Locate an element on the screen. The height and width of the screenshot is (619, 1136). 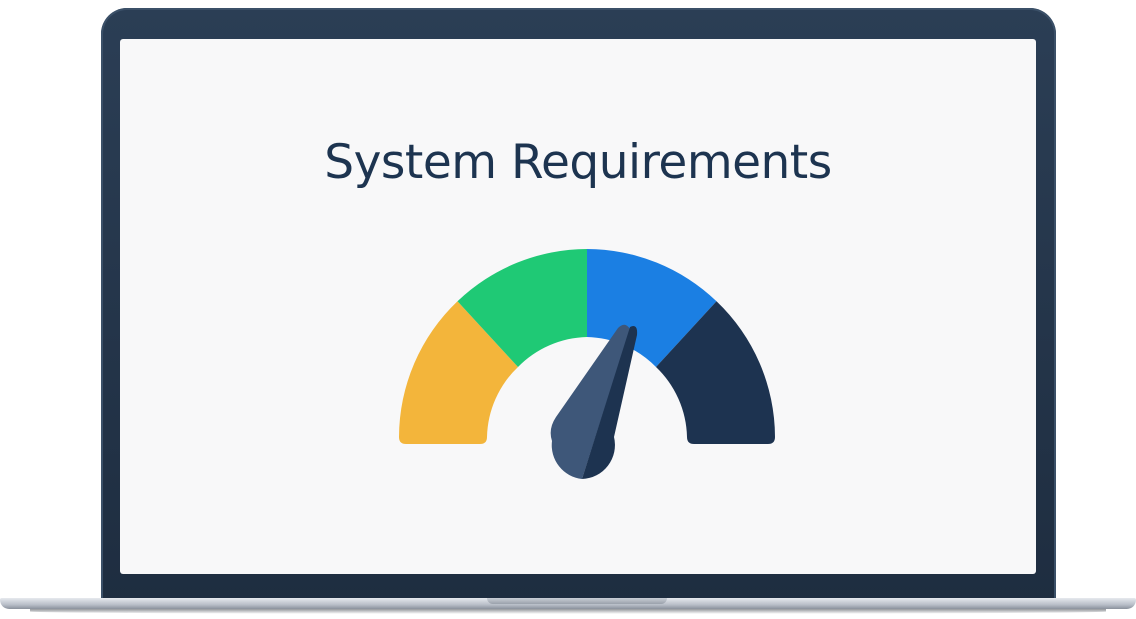
base-shadow is located at coordinates (568, 611).